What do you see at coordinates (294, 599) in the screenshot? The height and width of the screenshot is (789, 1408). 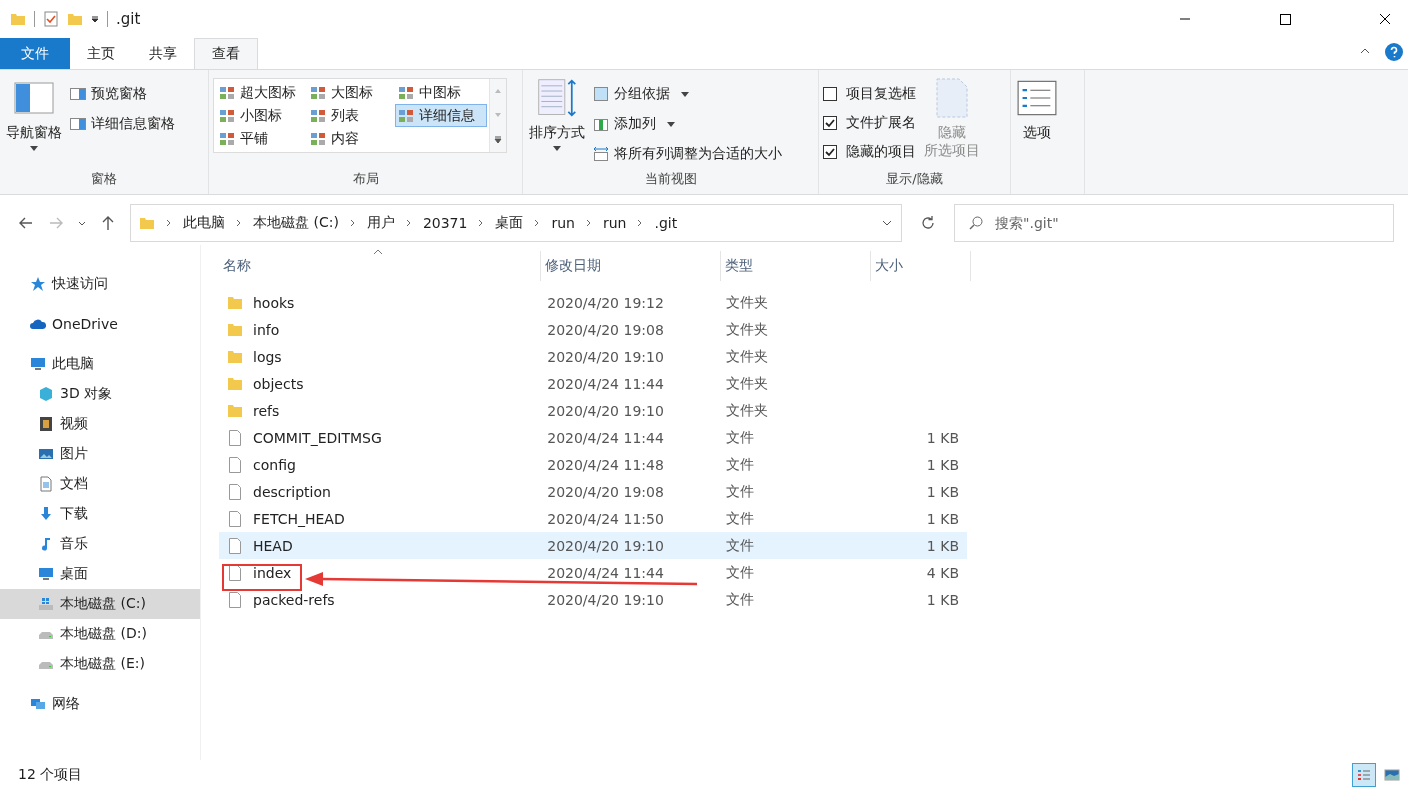 I see `file-name: packed-refs` at bounding box center [294, 599].